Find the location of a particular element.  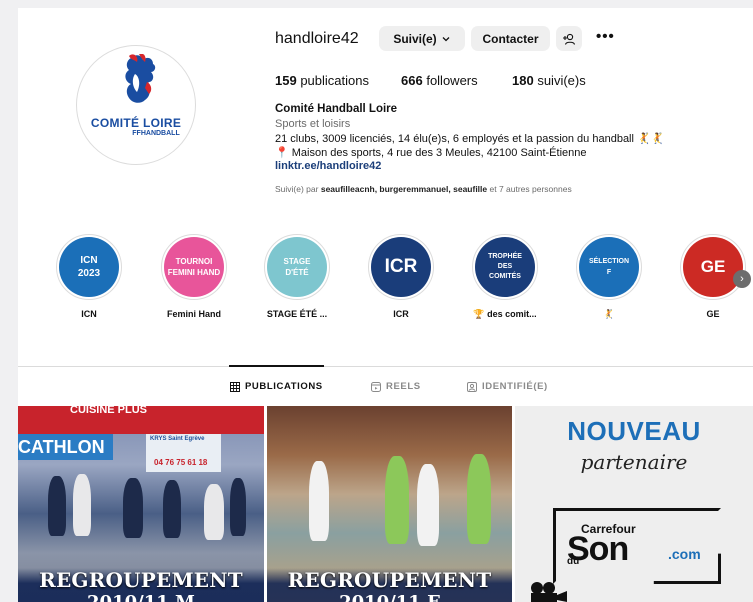

following-button-label: Suivi(e) is located at coordinates (415, 38).